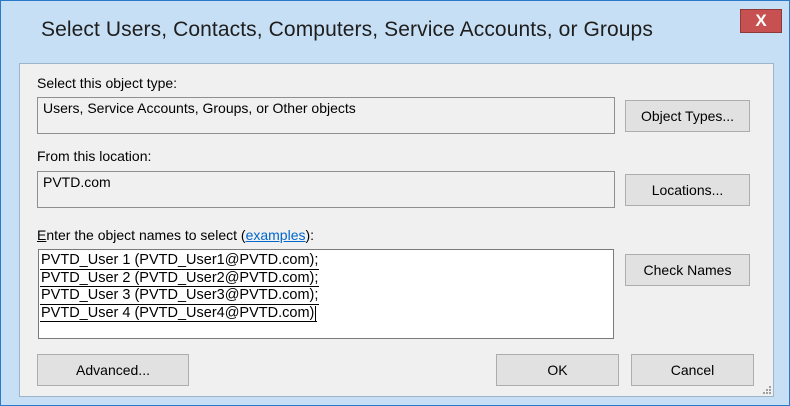 The width and height of the screenshot is (790, 406). What do you see at coordinates (310, 235) in the screenshot?
I see `object-names-label-end: ):` at bounding box center [310, 235].